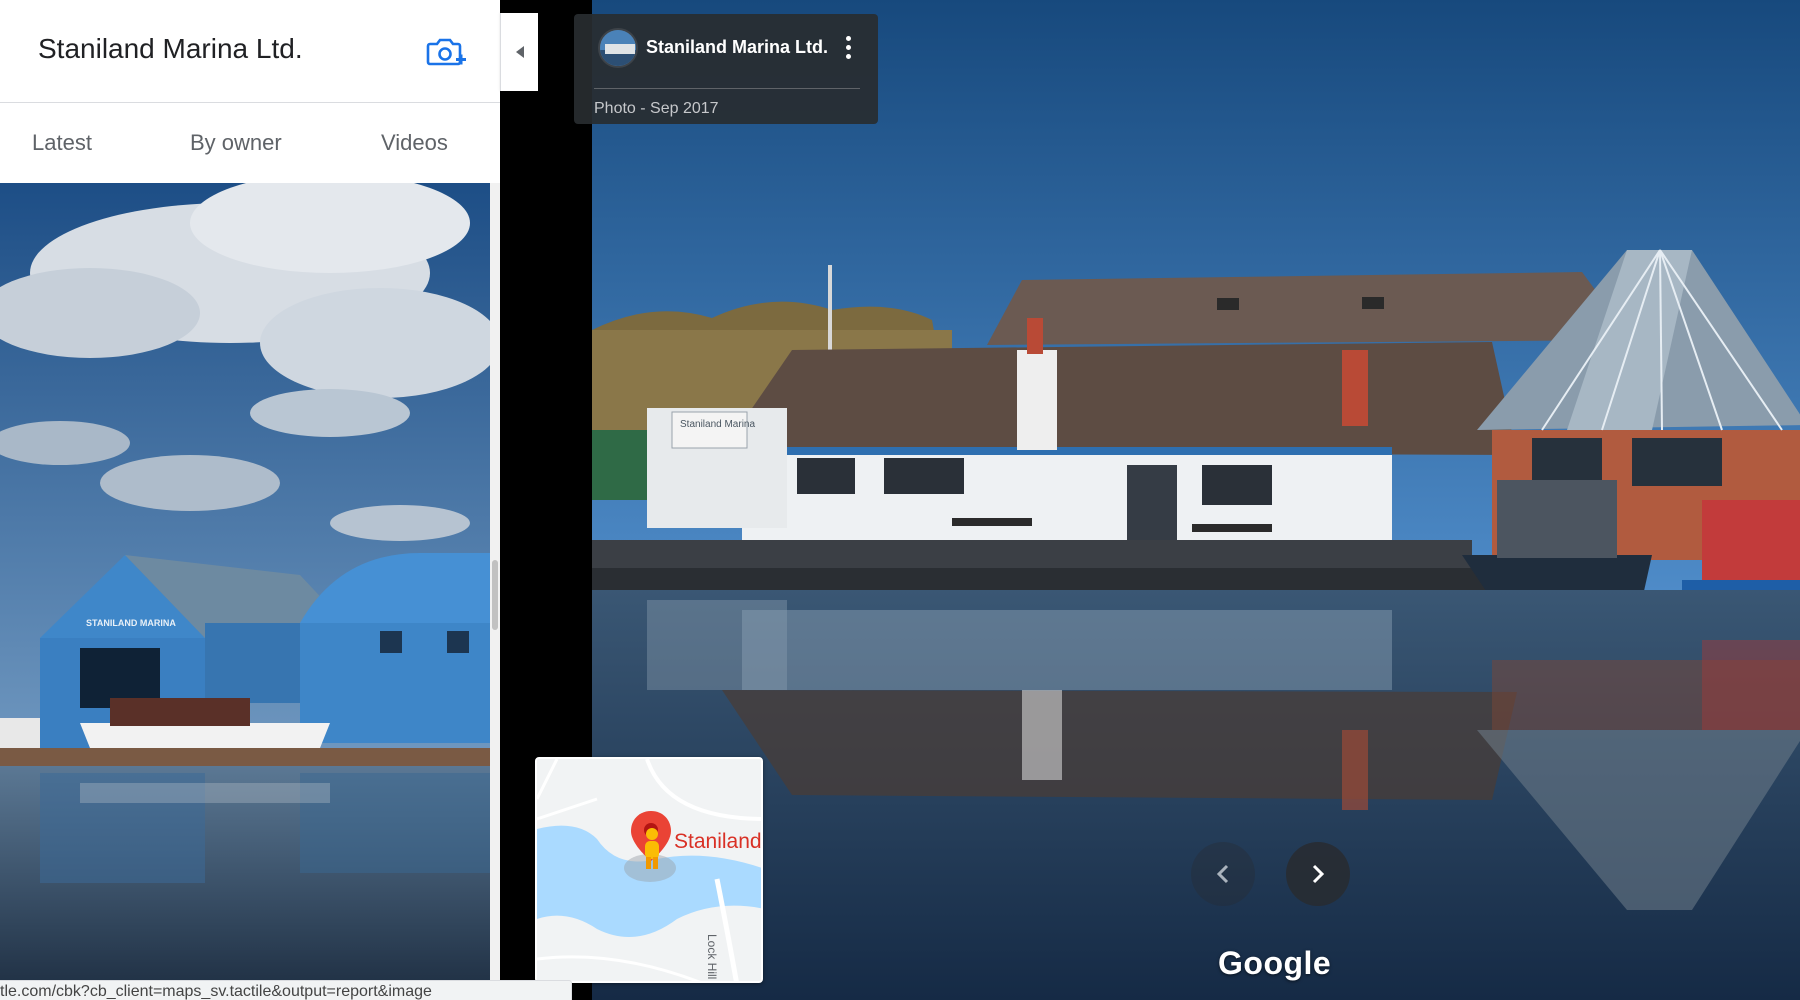 This screenshot has height=1000, width=1800. What do you see at coordinates (1275, 963) in the screenshot?
I see `google-watermark: Google` at bounding box center [1275, 963].